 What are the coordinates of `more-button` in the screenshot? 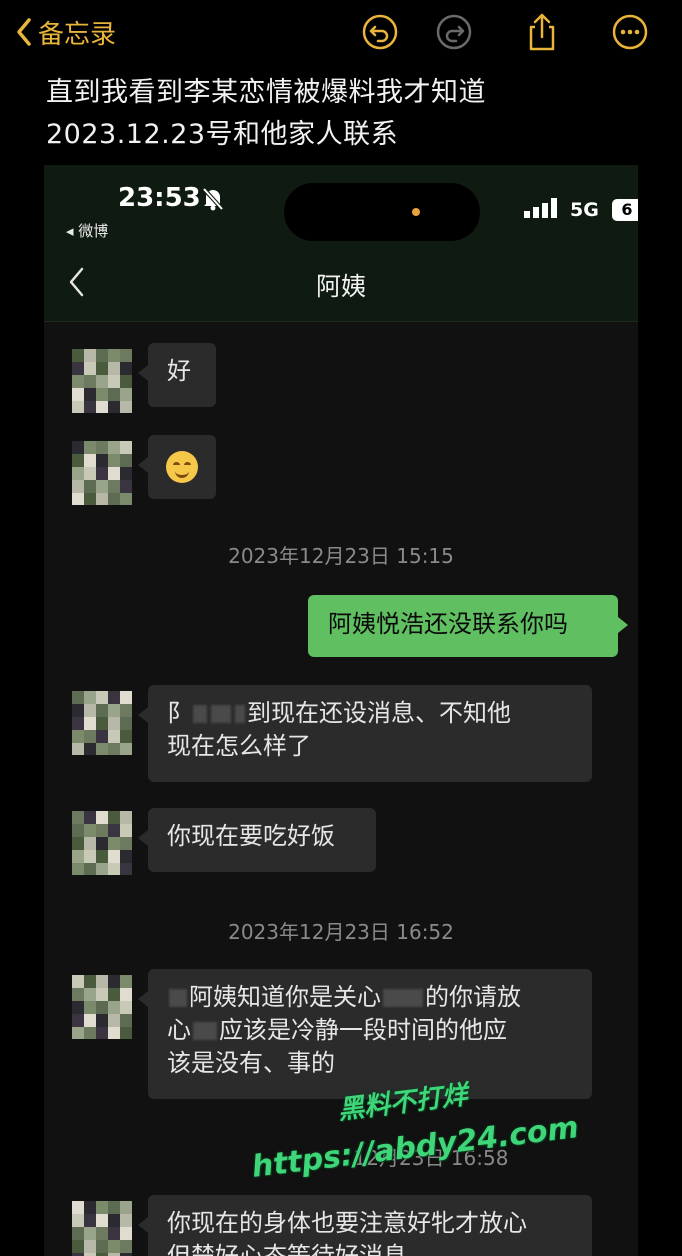 It's located at (630, 32).